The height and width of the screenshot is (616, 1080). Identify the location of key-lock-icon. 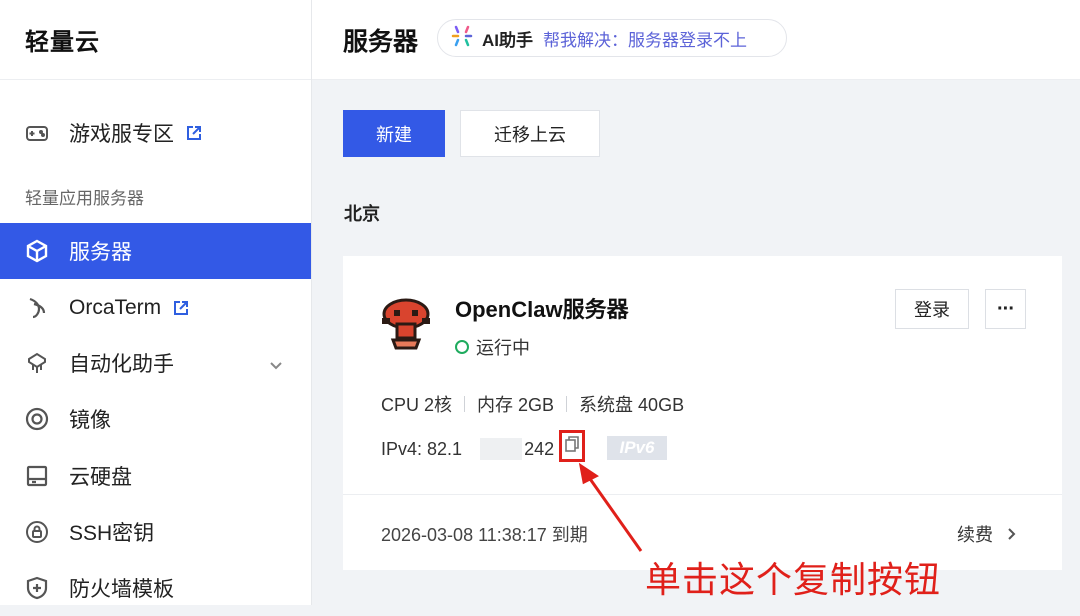
(37, 532).